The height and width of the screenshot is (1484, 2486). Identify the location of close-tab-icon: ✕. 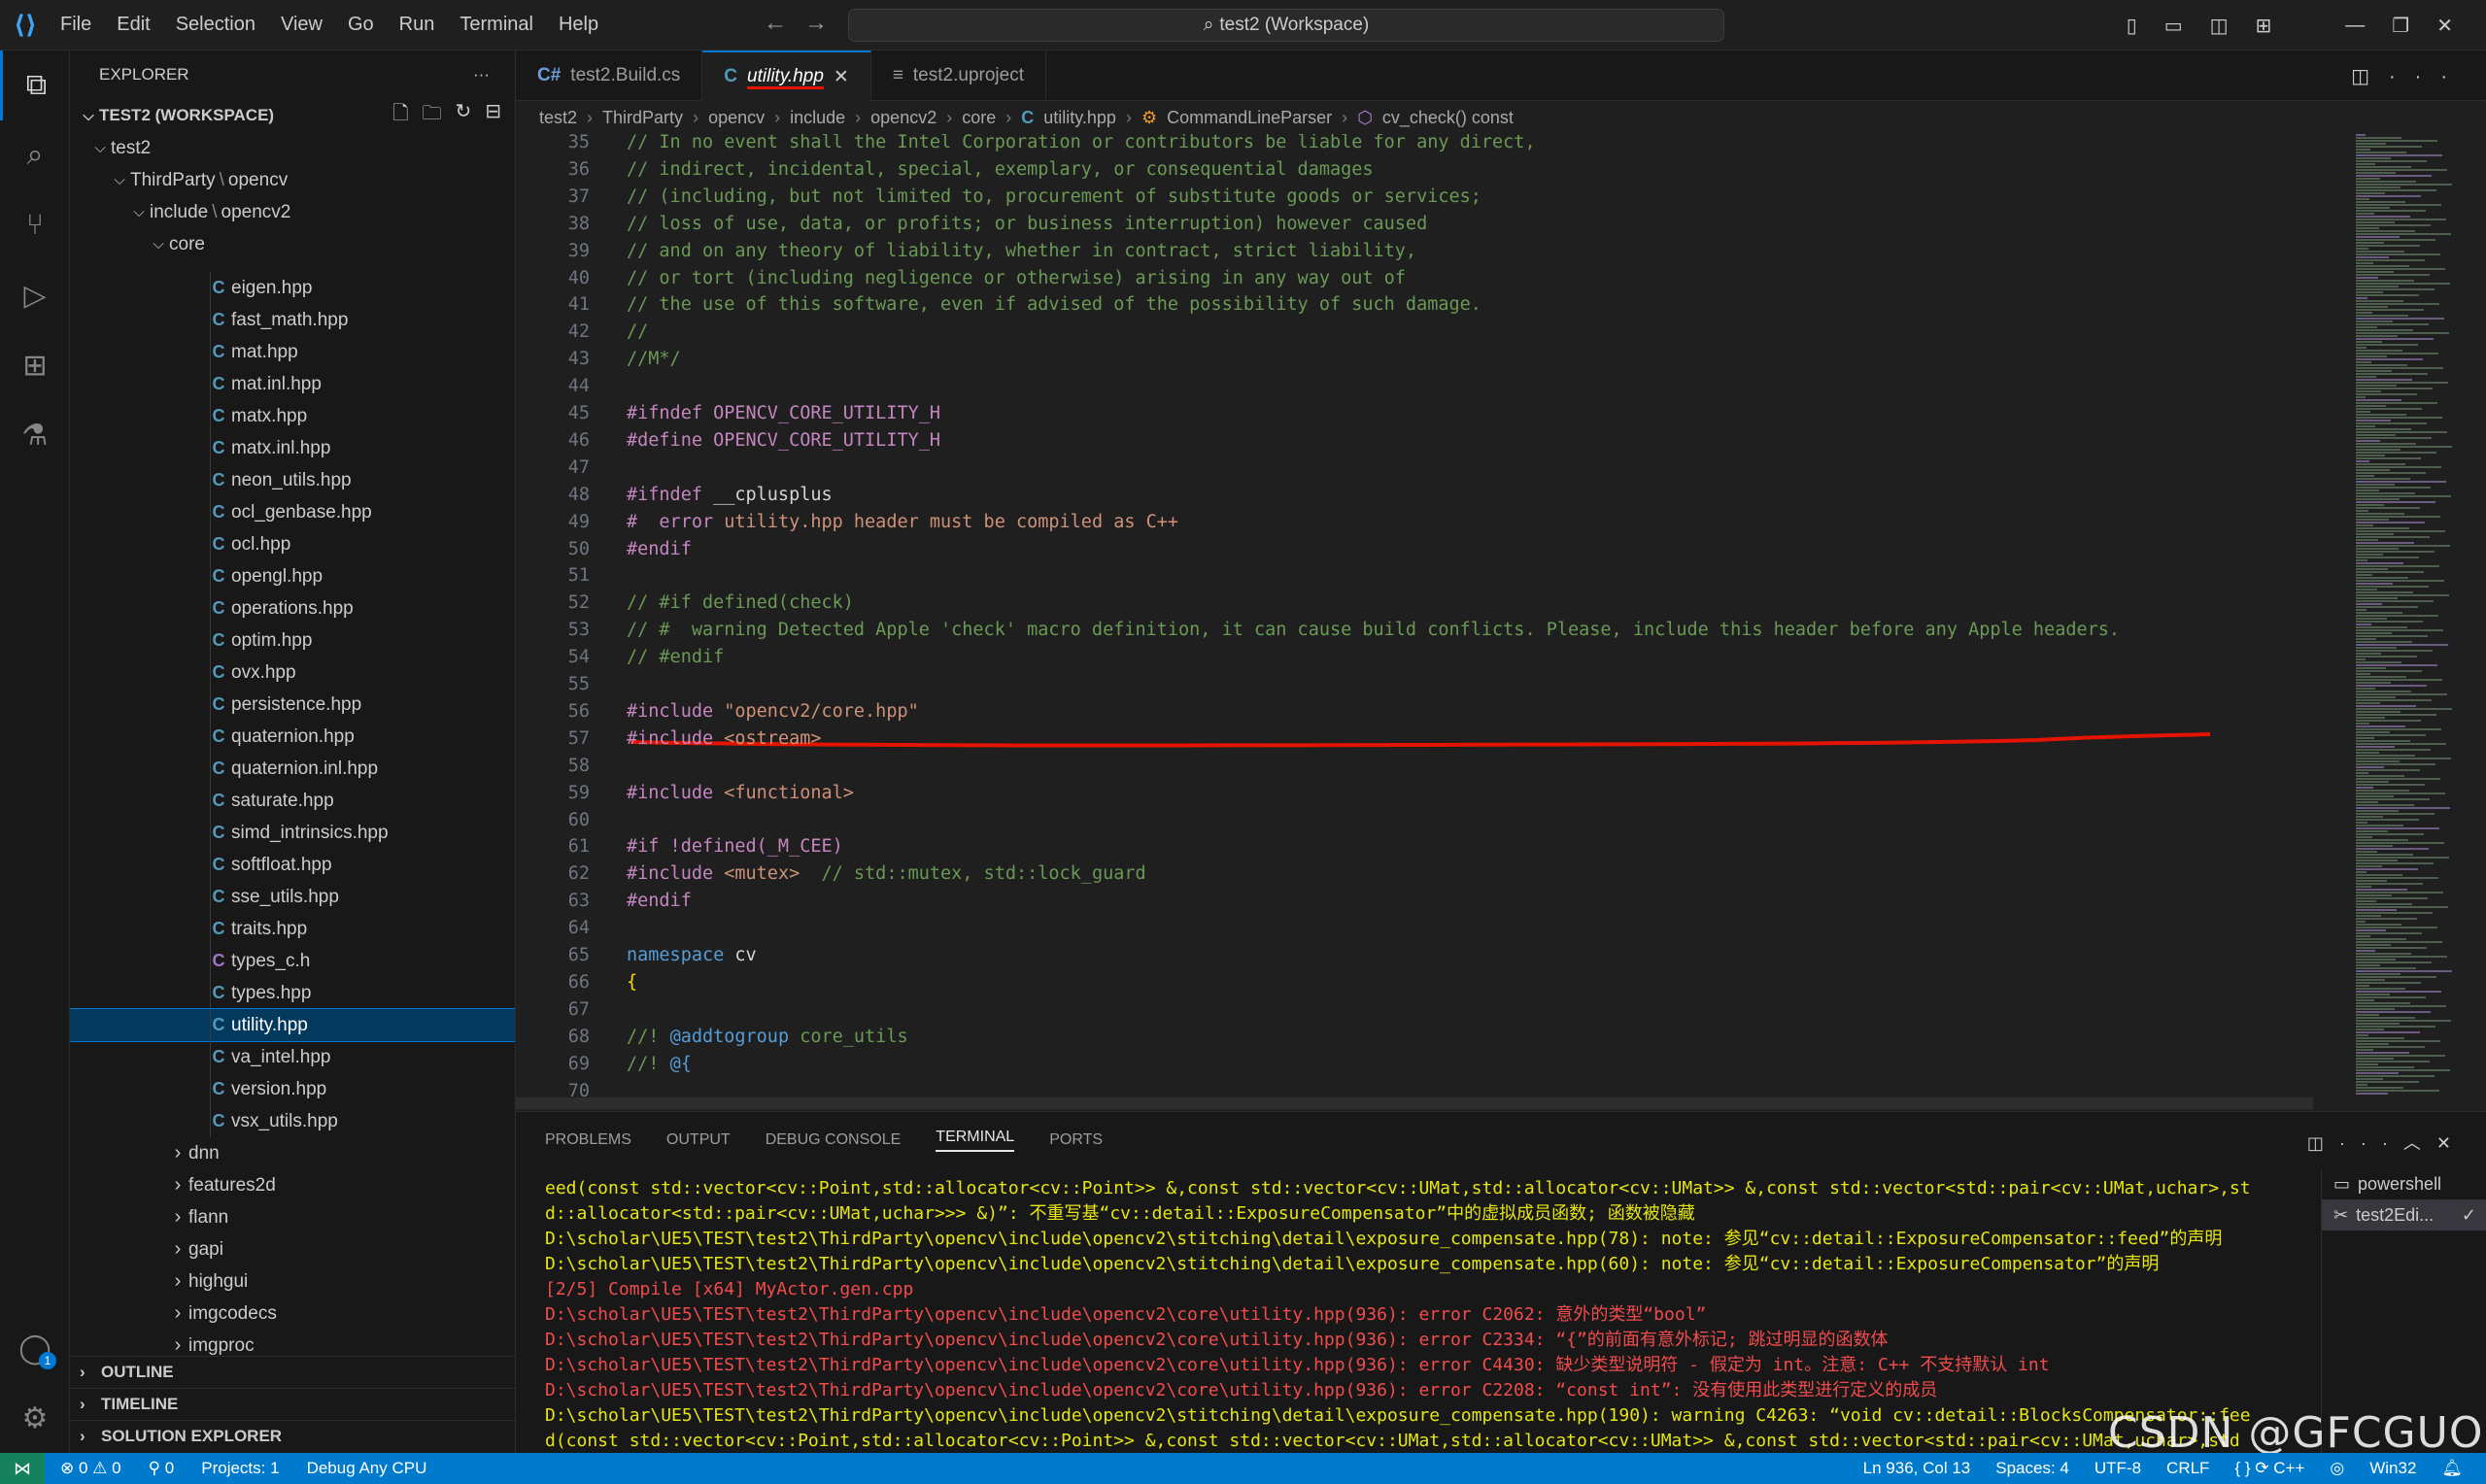
(841, 77).